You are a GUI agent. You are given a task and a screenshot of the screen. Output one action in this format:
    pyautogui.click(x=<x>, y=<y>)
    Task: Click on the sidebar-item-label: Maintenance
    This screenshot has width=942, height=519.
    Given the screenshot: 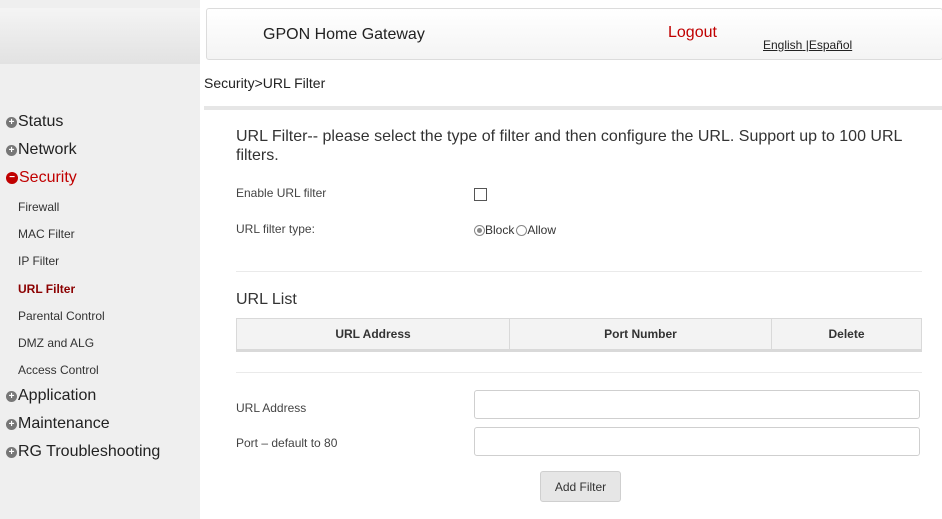 What is the action you would take?
    pyautogui.click(x=64, y=423)
    